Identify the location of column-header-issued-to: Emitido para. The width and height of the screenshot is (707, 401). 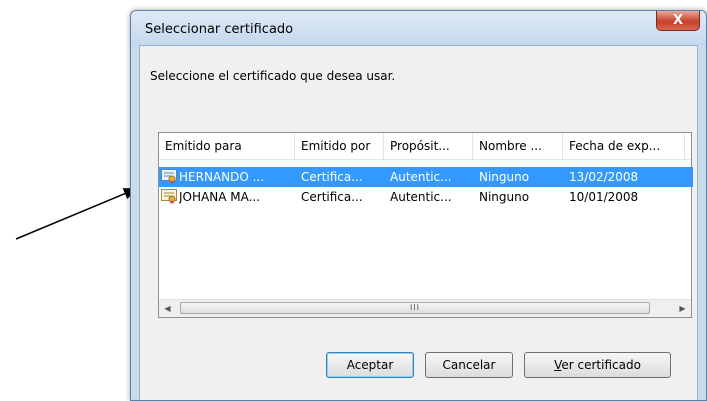
(227, 146).